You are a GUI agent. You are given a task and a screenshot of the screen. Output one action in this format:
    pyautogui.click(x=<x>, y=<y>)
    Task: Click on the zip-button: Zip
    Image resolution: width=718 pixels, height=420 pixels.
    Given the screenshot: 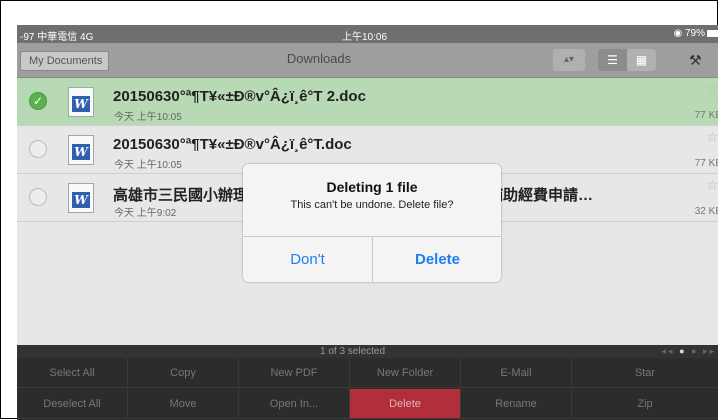 What is the action you would take?
    pyautogui.click(x=645, y=404)
    